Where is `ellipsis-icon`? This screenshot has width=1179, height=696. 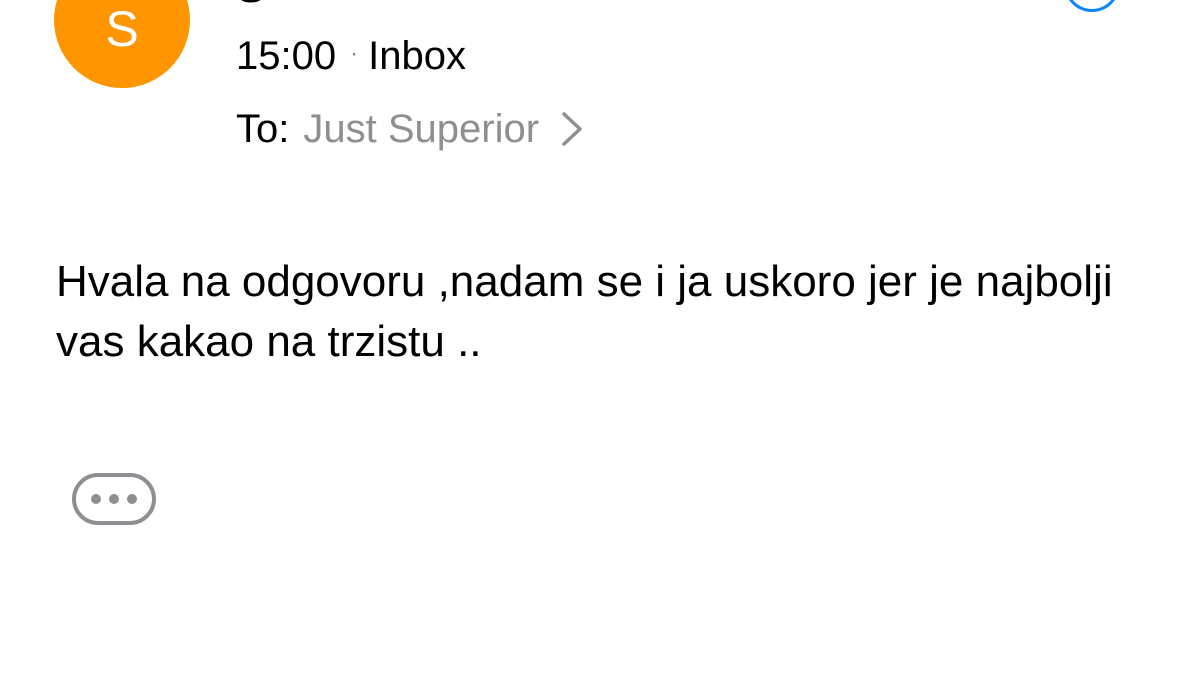
ellipsis-icon is located at coordinates (114, 499).